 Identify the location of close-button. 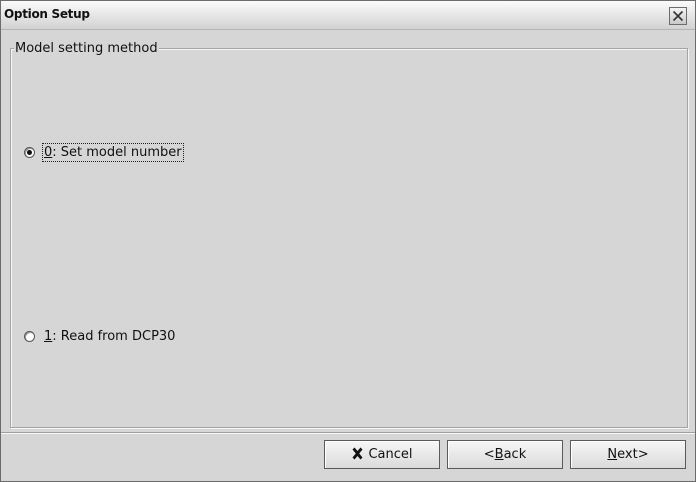
(678, 16).